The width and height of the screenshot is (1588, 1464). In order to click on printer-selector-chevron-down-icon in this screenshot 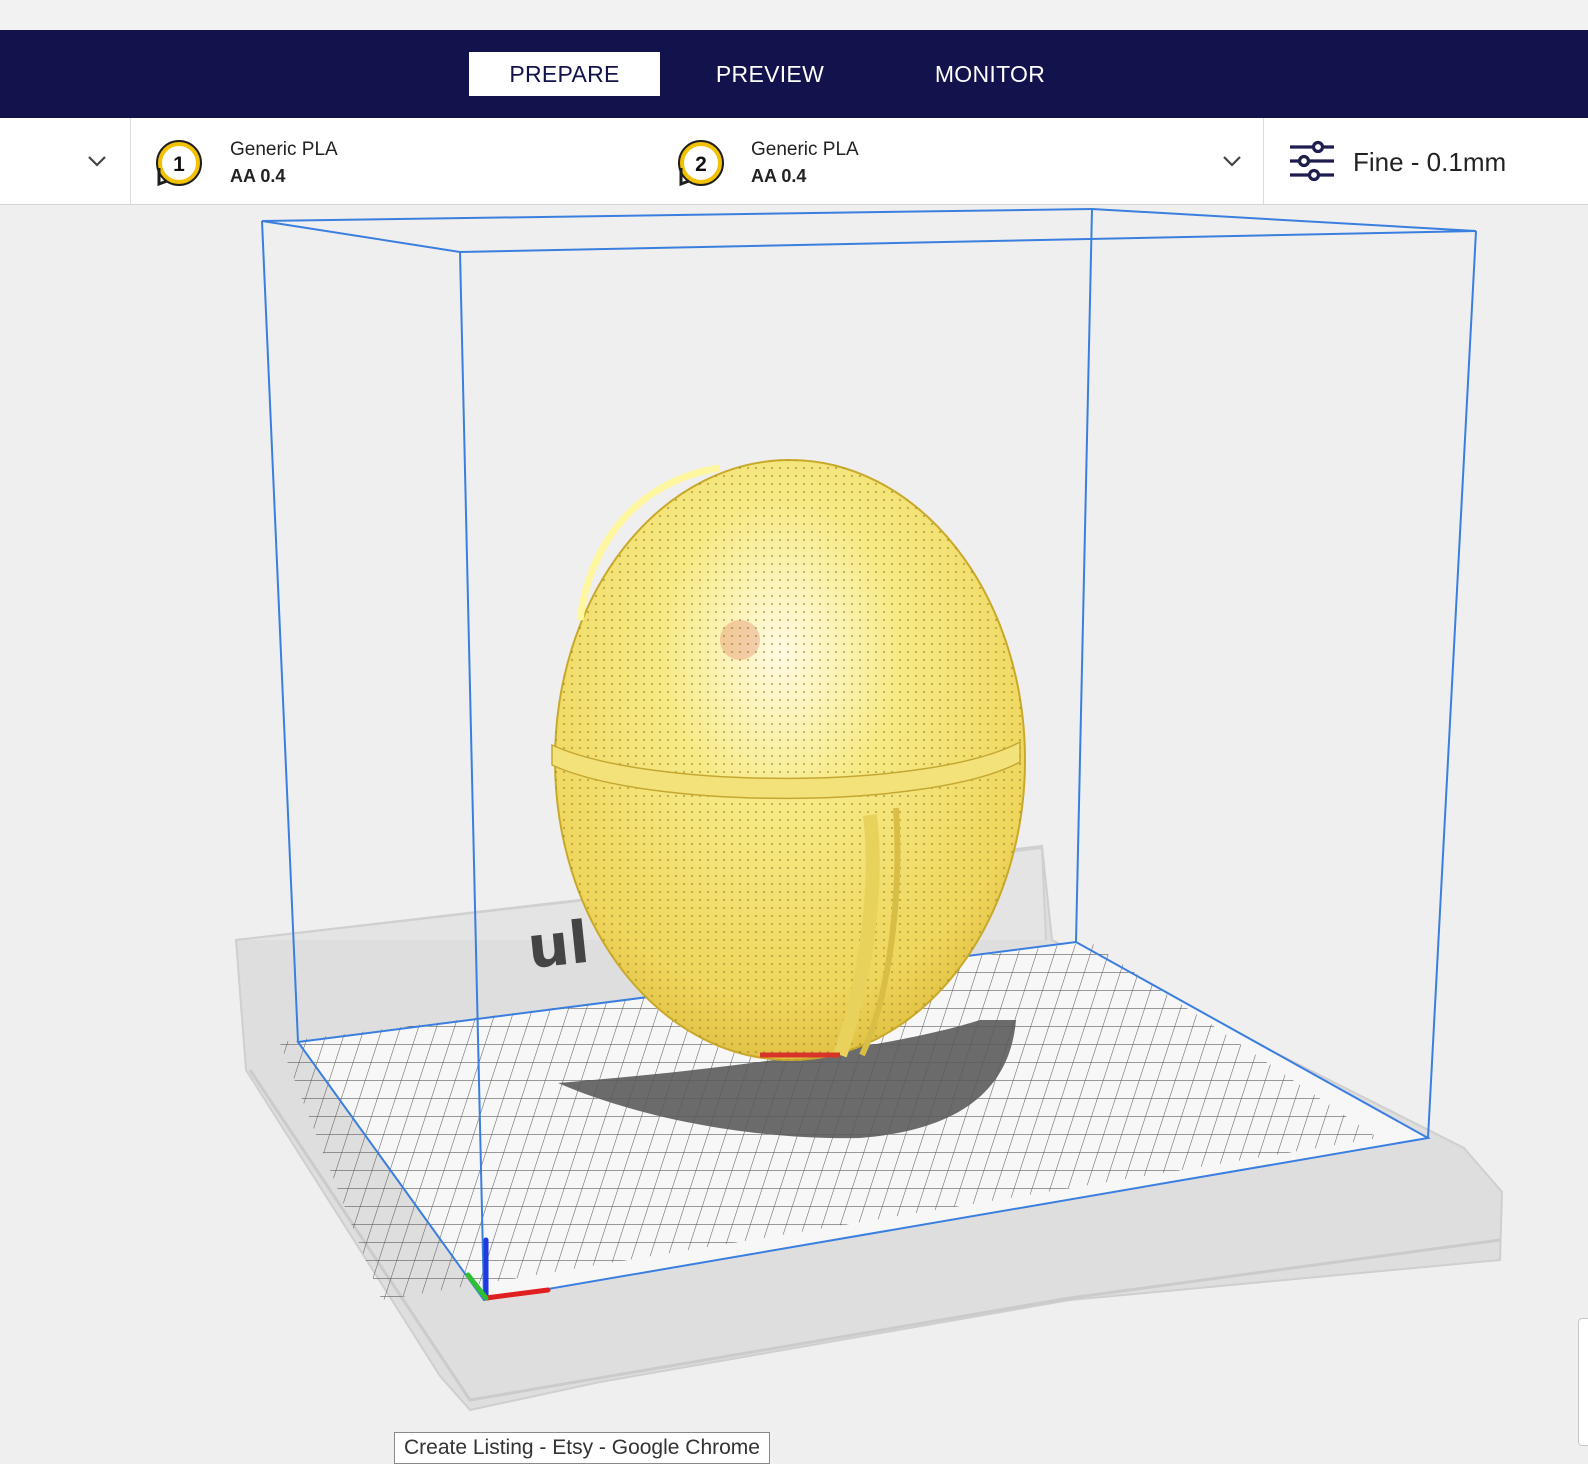, I will do `click(97, 161)`.